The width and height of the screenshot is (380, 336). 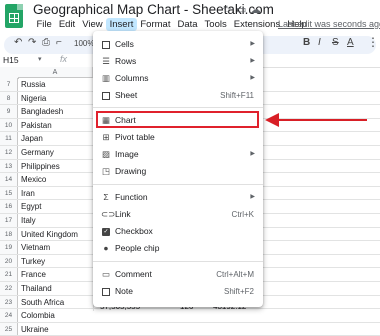 What do you see at coordinates (31, 206) in the screenshot?
I see `country-cell: Egypt` at bounding box center [31, 206].